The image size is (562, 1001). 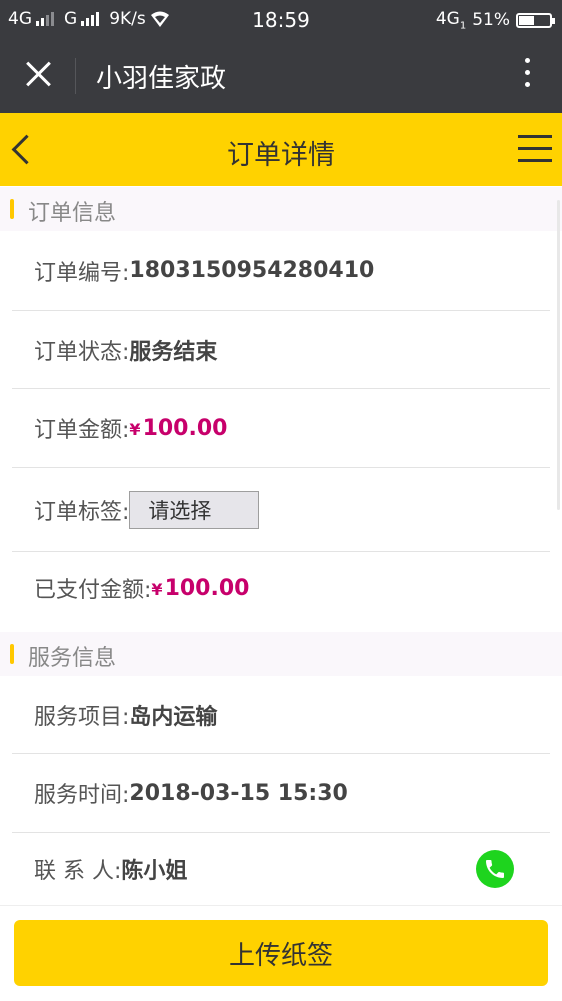 What do you see at coordinates (451, 20) in the screenshot?
I see `network-label-3: 4G1` at bounding box center [451, 20].